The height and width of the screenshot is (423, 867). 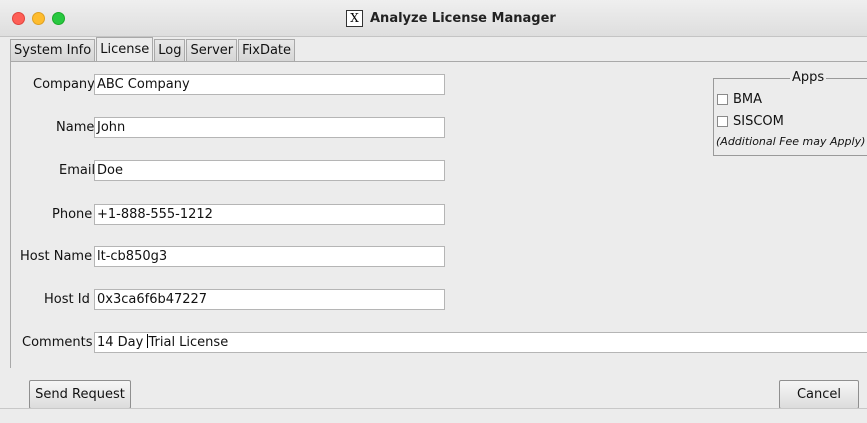 What do you see at coordinates (269, 299) in the screenshot?
I see `host-id-field: 0x3ca6f6b47227` at bounding box center [269, 299].